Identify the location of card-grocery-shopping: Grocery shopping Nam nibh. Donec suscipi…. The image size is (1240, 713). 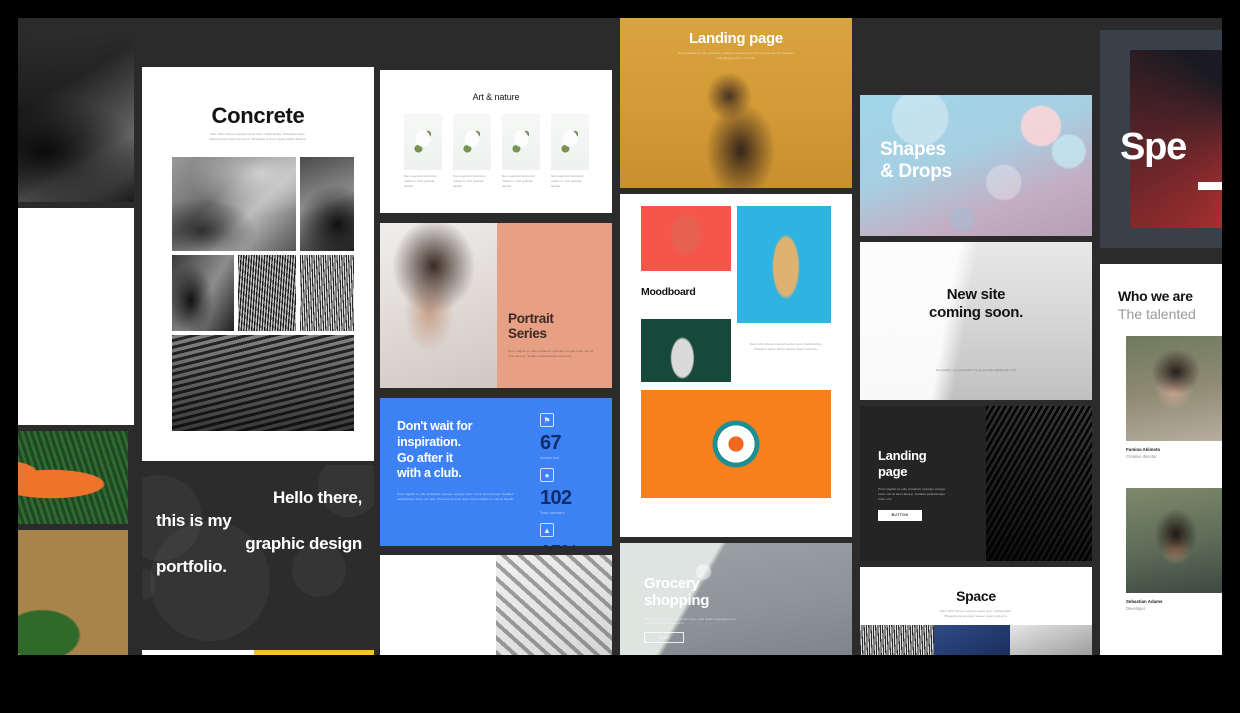
(736, 599).